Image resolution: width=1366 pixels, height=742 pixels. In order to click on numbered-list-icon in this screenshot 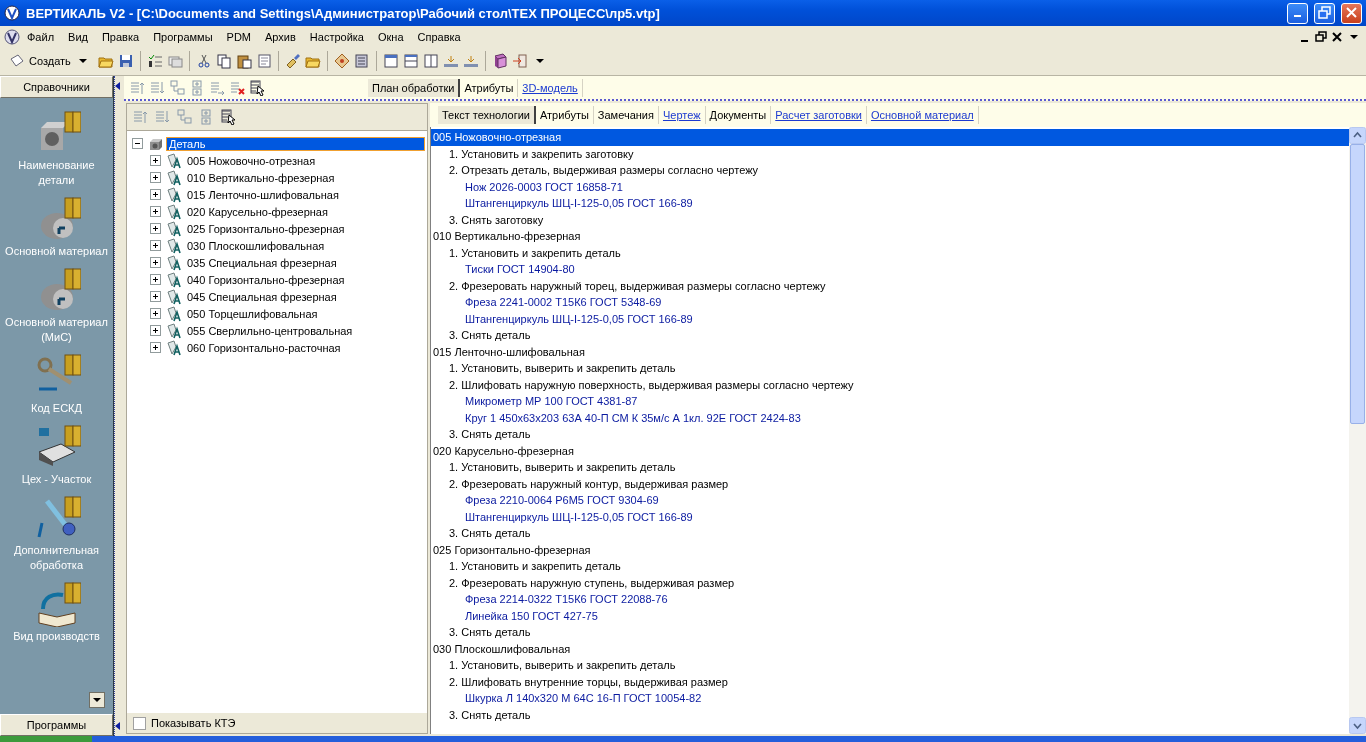, I will do `click(154, 61)`.